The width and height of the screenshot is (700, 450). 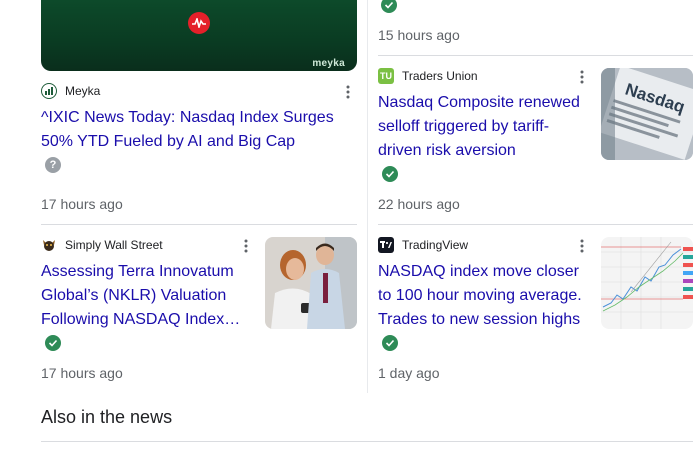 I want to click on source-name: TradingView, so click(x=435, y=245).